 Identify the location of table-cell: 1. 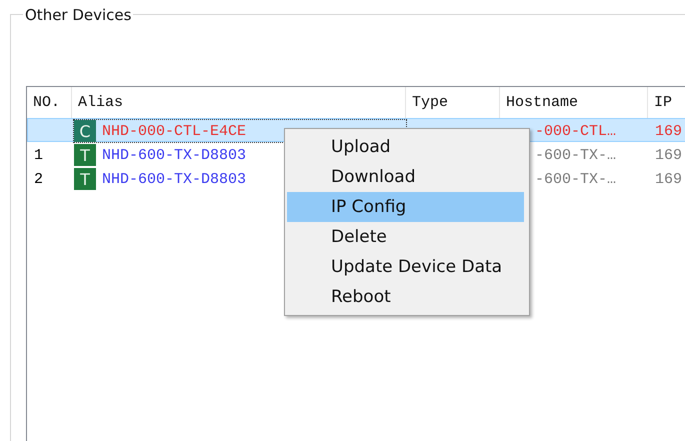
(39, 155).